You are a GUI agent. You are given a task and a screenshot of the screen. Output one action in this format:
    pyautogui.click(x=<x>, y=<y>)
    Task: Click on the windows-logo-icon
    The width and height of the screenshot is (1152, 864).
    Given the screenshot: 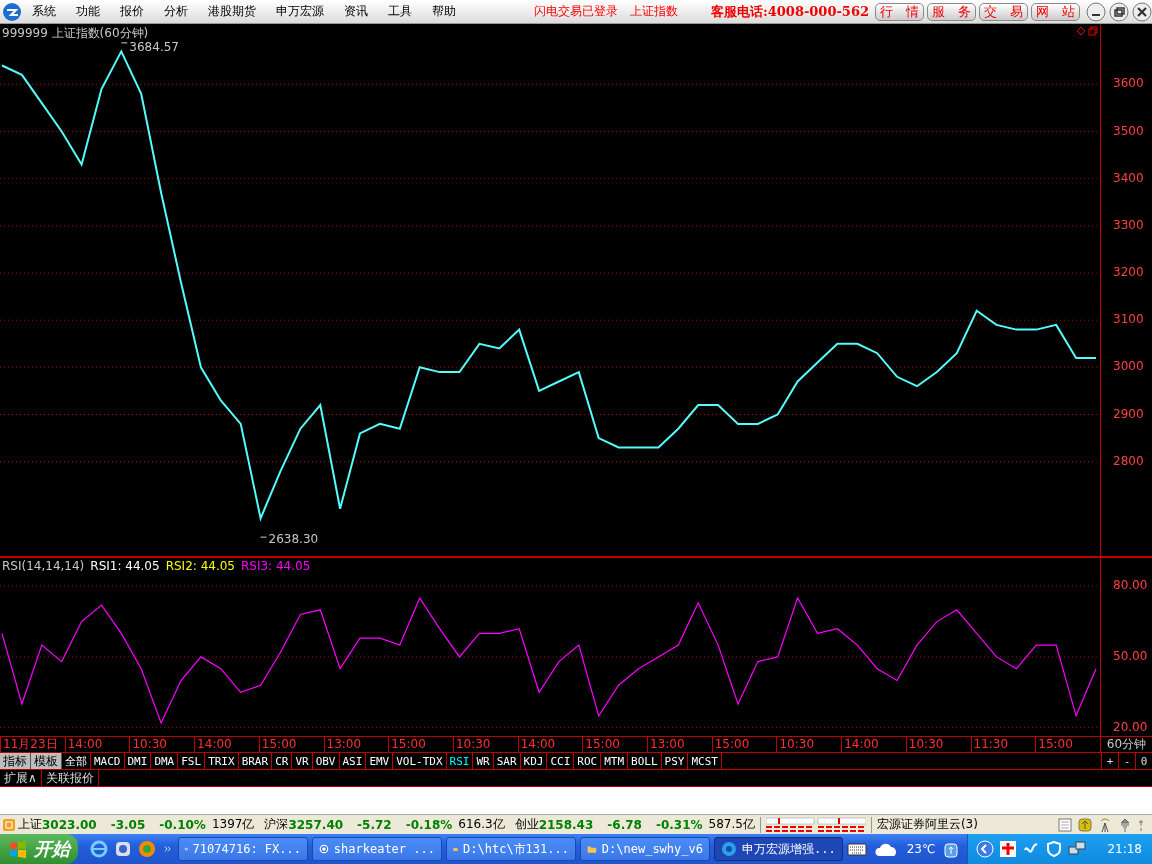 What is the action you would take?
    pyautogui.click(x=18, y=849)
    